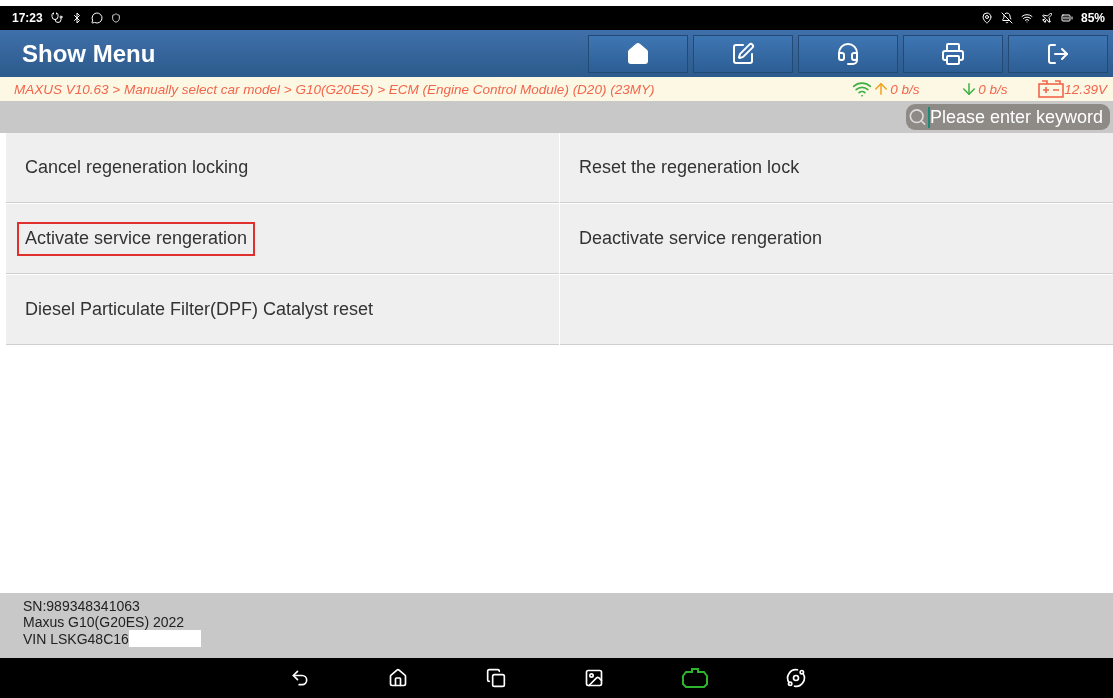 The height and width of the screenshot is (698, 1113). What do you see at coordinates (689, 167) in the screenshot?
I see `menu-item: Reset the regeneration lock` at bounding box center [689, 167].